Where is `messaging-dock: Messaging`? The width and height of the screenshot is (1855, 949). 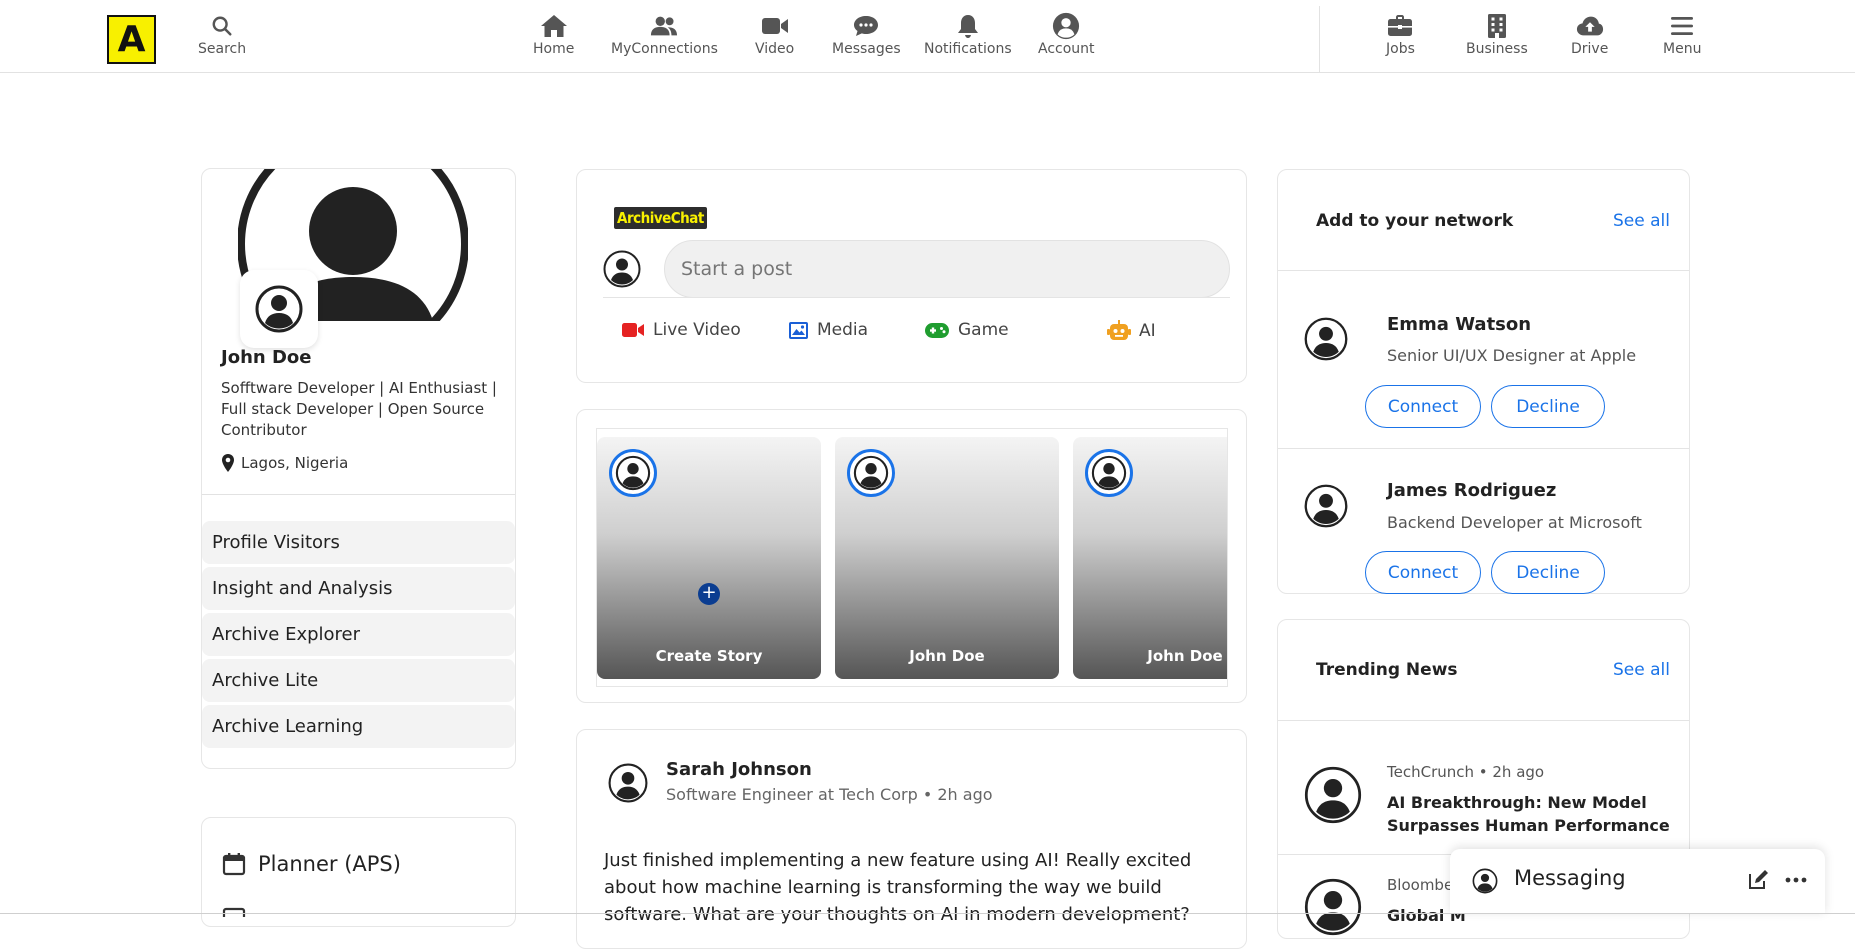 messaging-dock: Messaging is located at coordinates (1637, 881).